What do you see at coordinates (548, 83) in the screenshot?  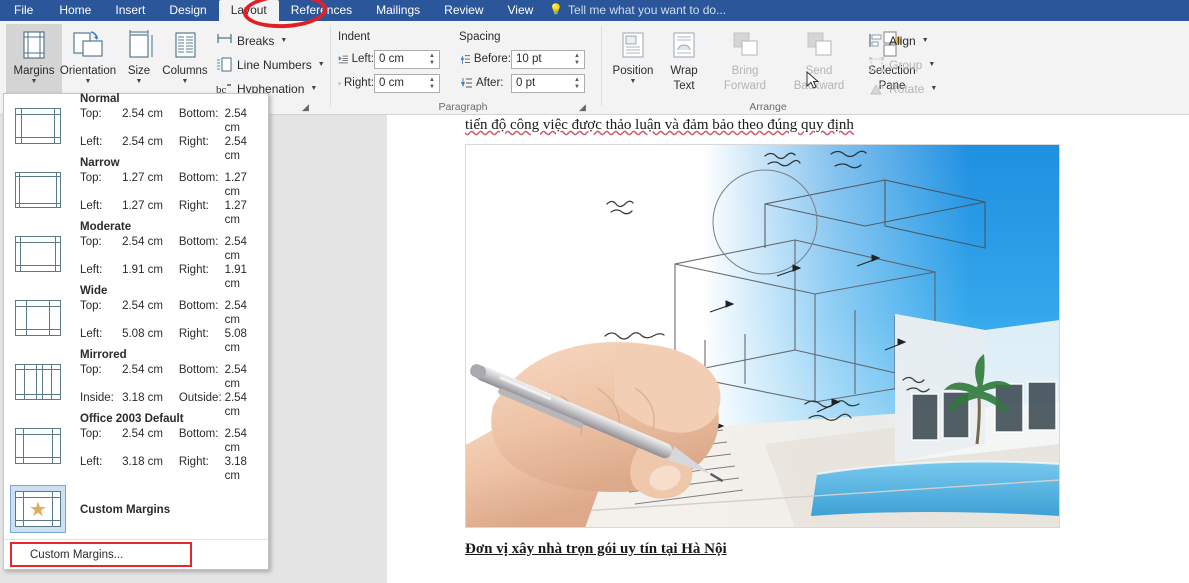 I see `spacing-after-input: 0 pt ▲ ▼` at bounding box center [548, 83].